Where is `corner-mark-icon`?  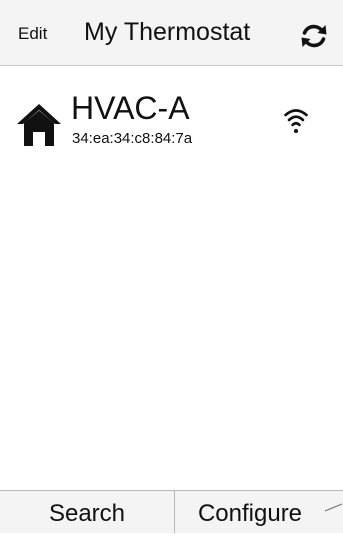 corner-mark-icon is located at coordinates (333, 507).